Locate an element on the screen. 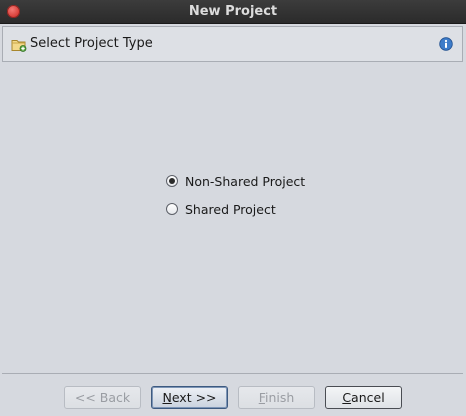 The width and height of the screenshot is (466, 416). finish-button-label: inish is located at coordinates (279, 397).